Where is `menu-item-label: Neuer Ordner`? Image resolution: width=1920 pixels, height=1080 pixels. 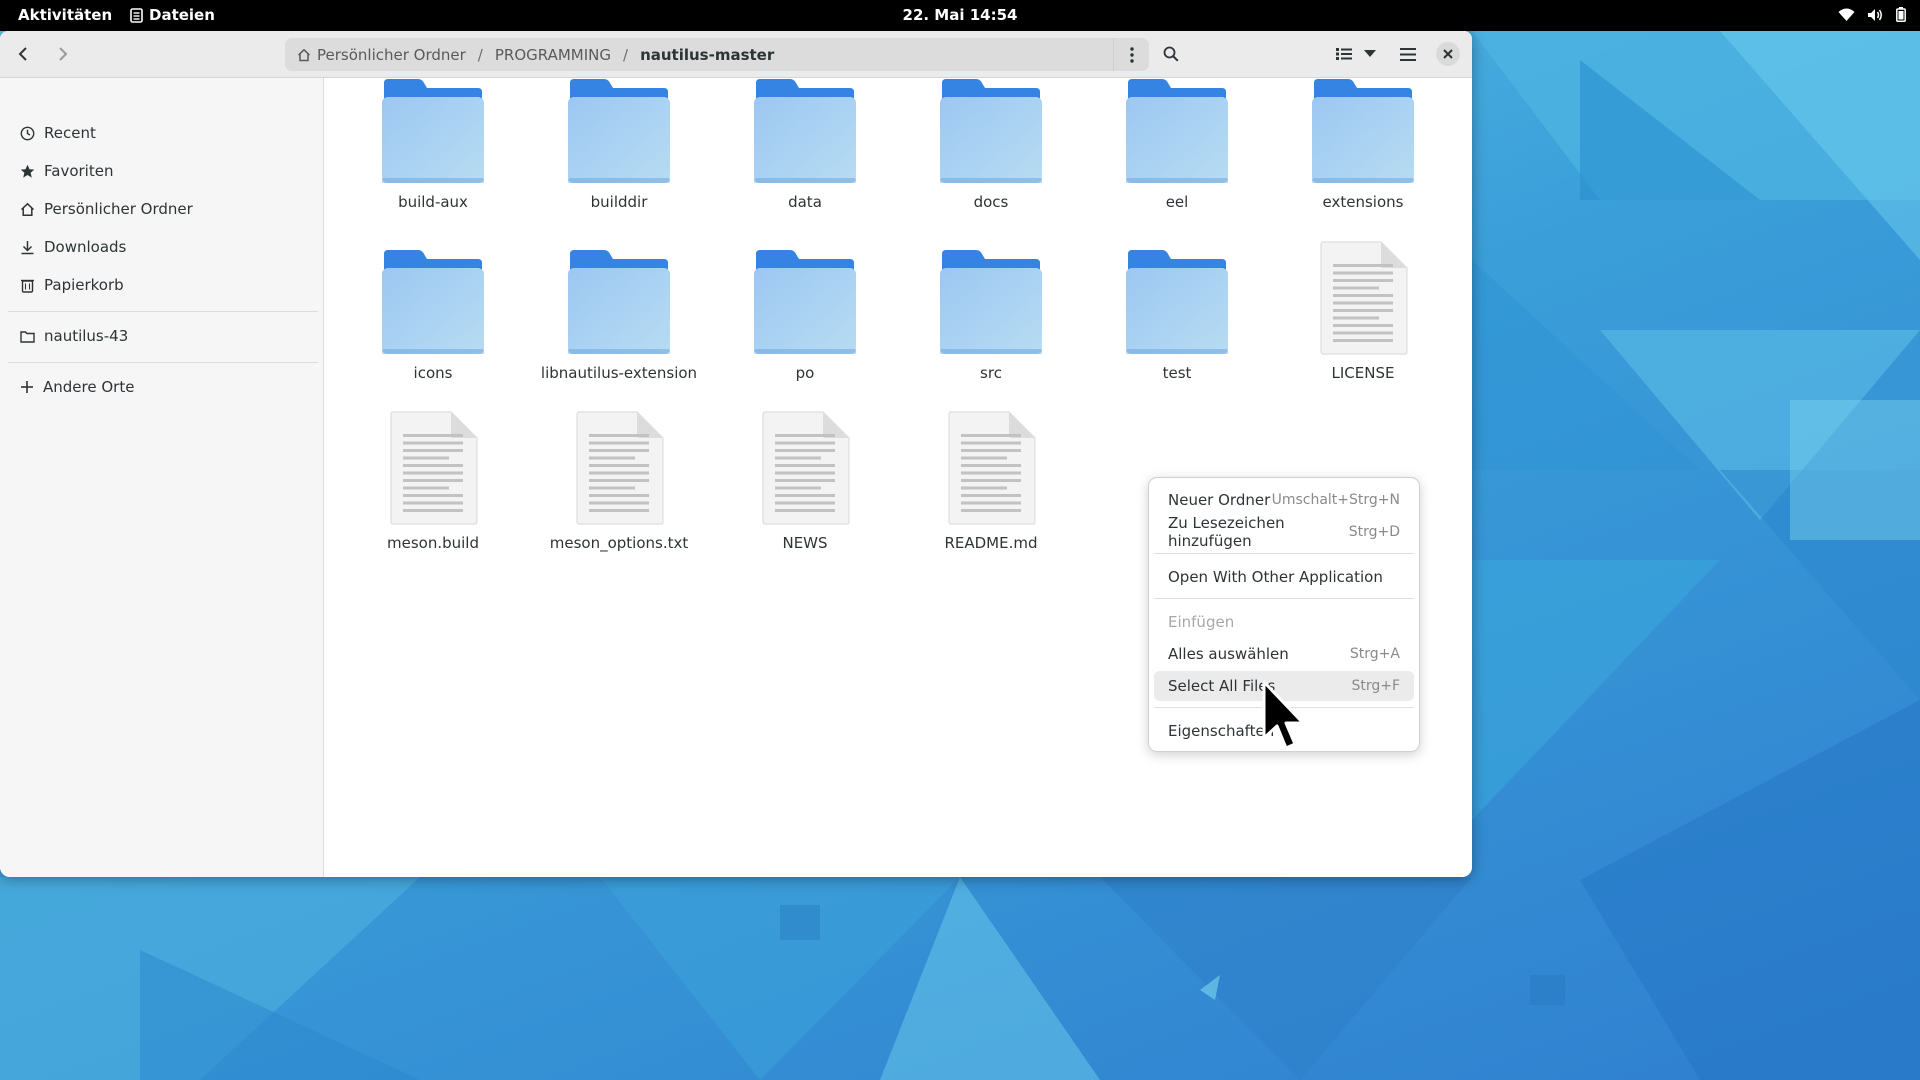 menu-item-label: Neuer Ordner is located at coordinates (1219, 500).